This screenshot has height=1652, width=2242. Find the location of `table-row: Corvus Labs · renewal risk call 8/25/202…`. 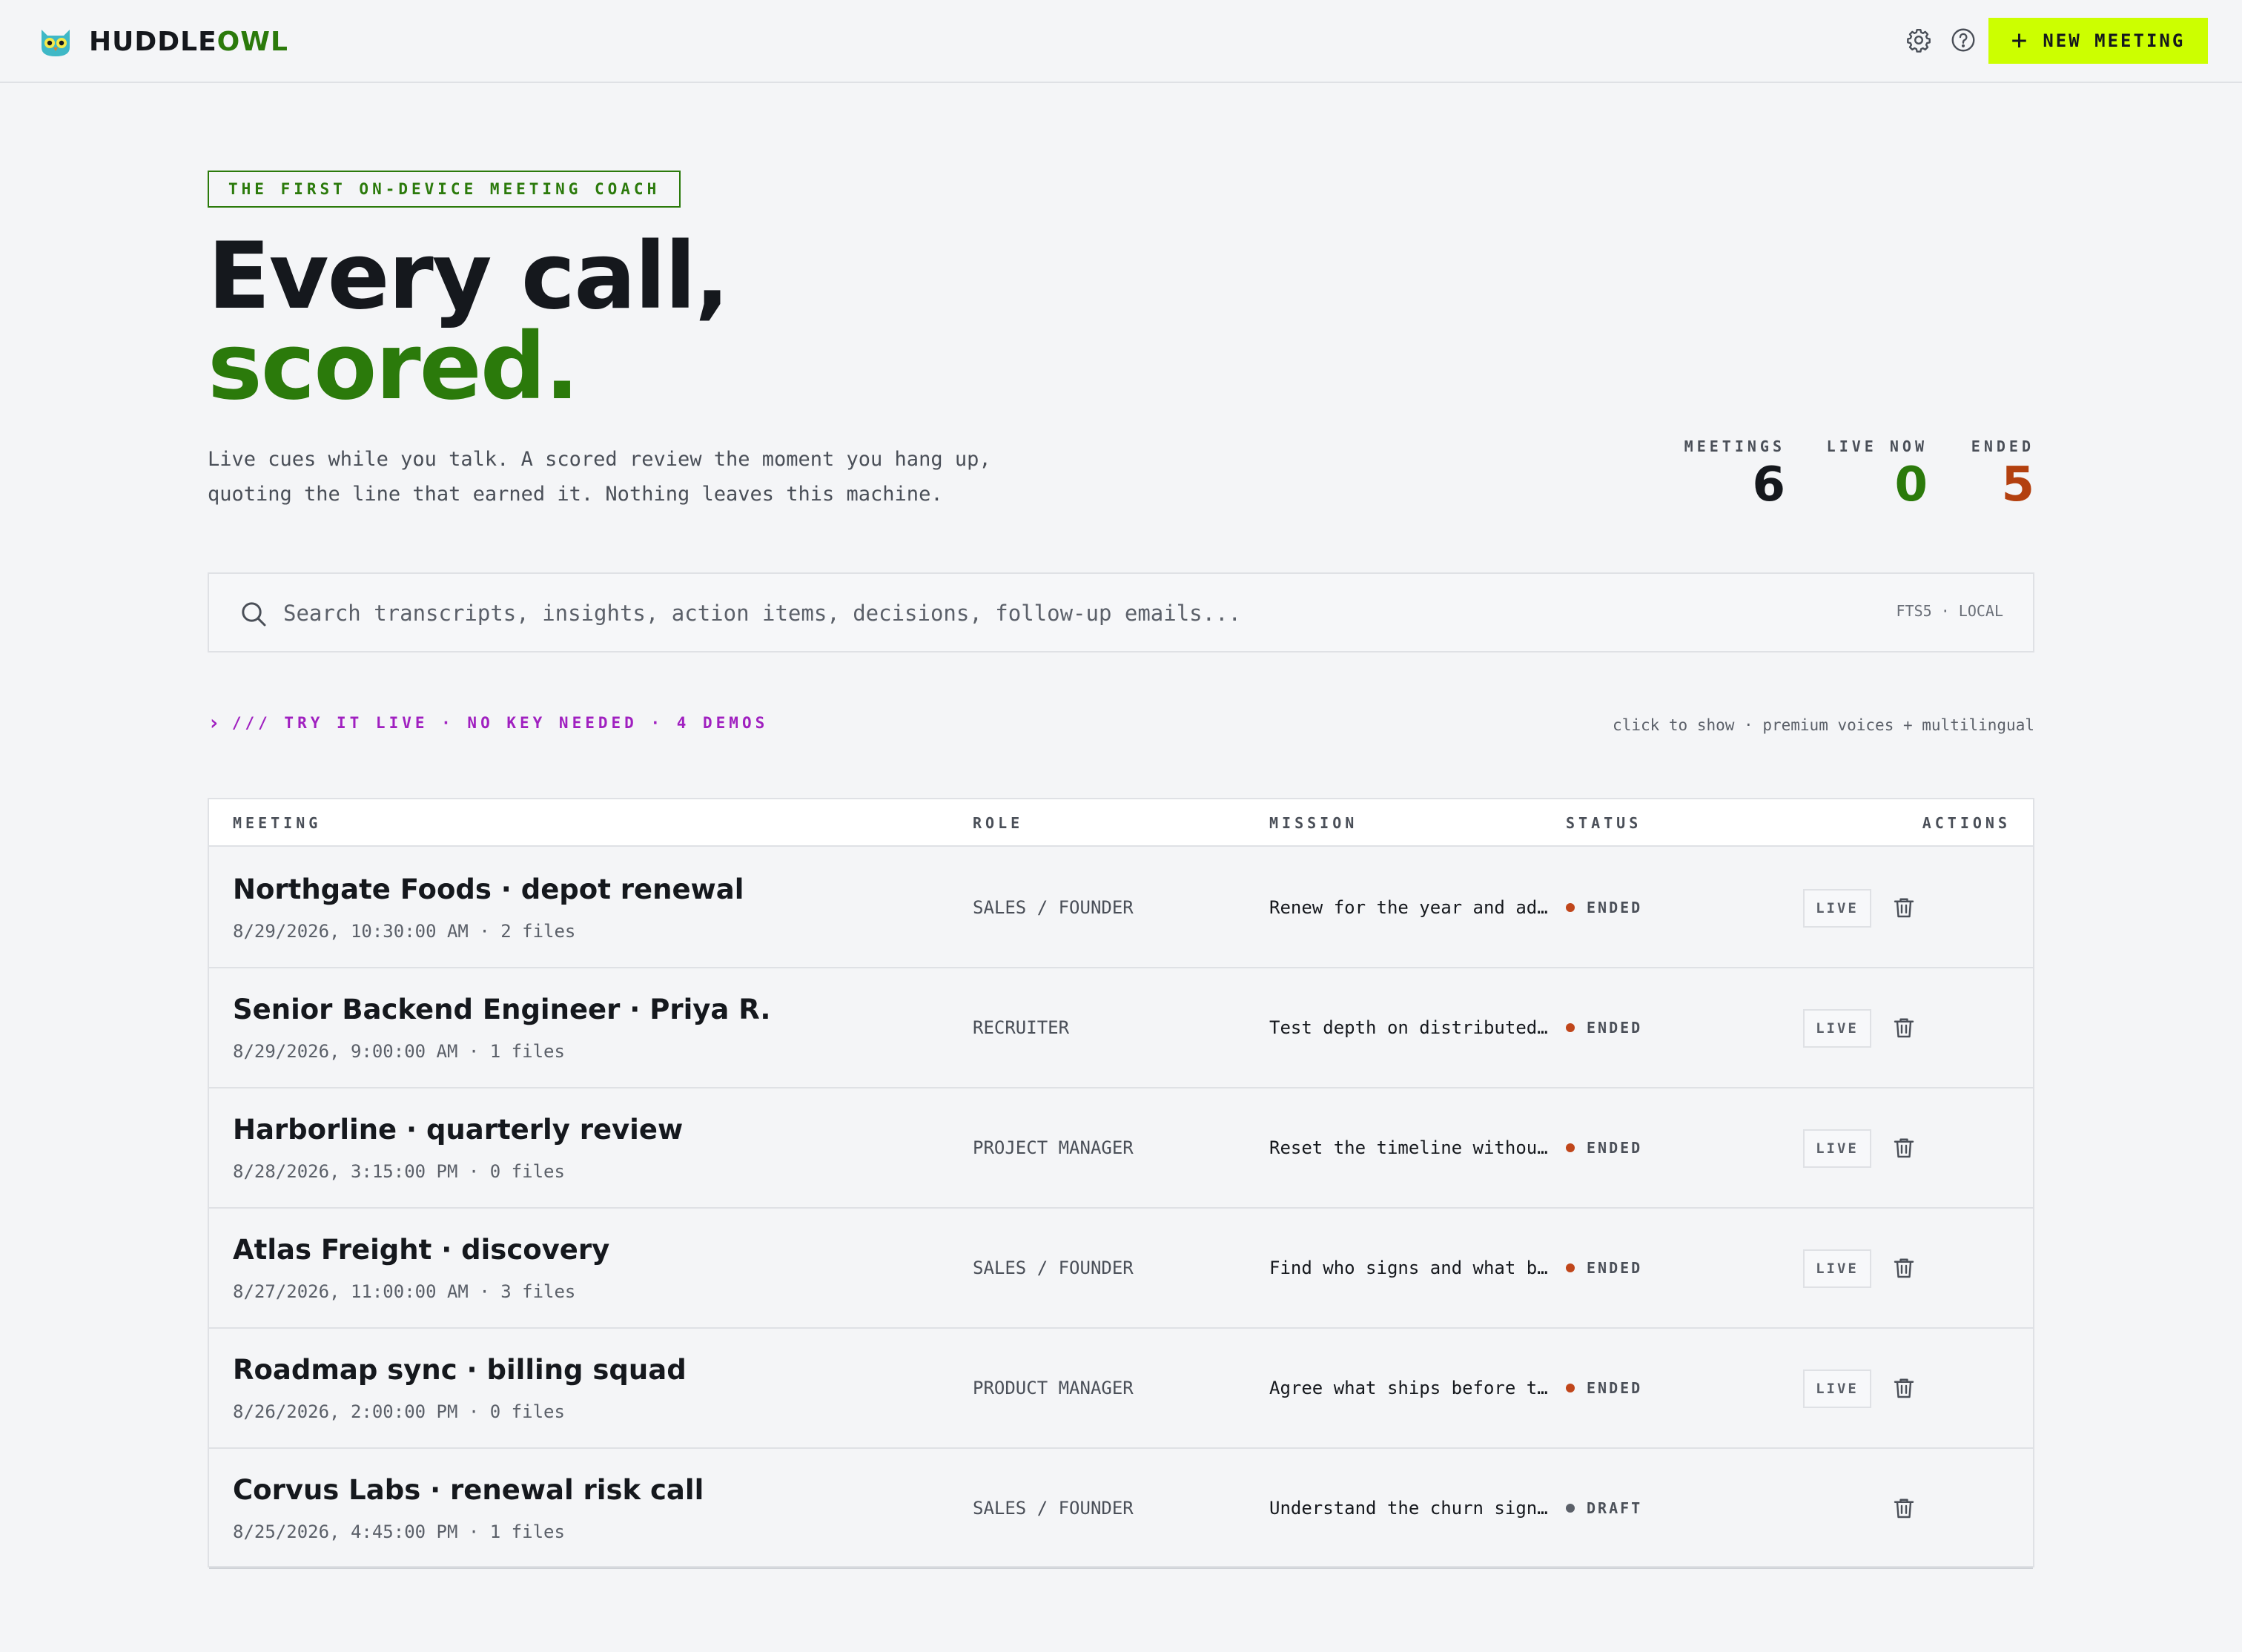

table-row: Corvus Labs · renewal risk call 8/25/202… is located at coordinates (1121, 1509).